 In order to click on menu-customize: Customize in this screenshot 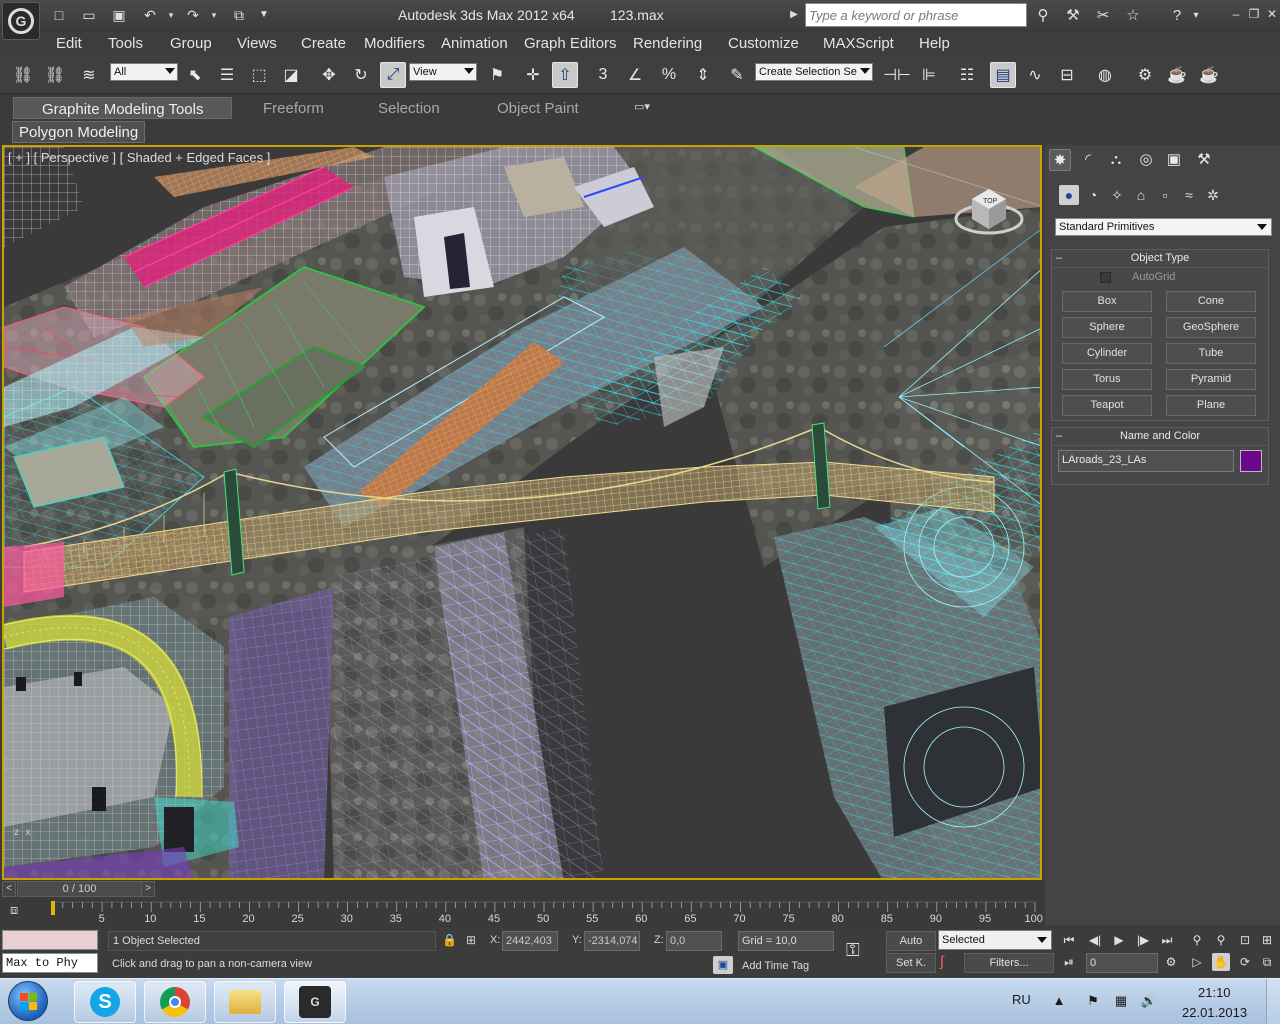, I will do `click(763, 43)`.